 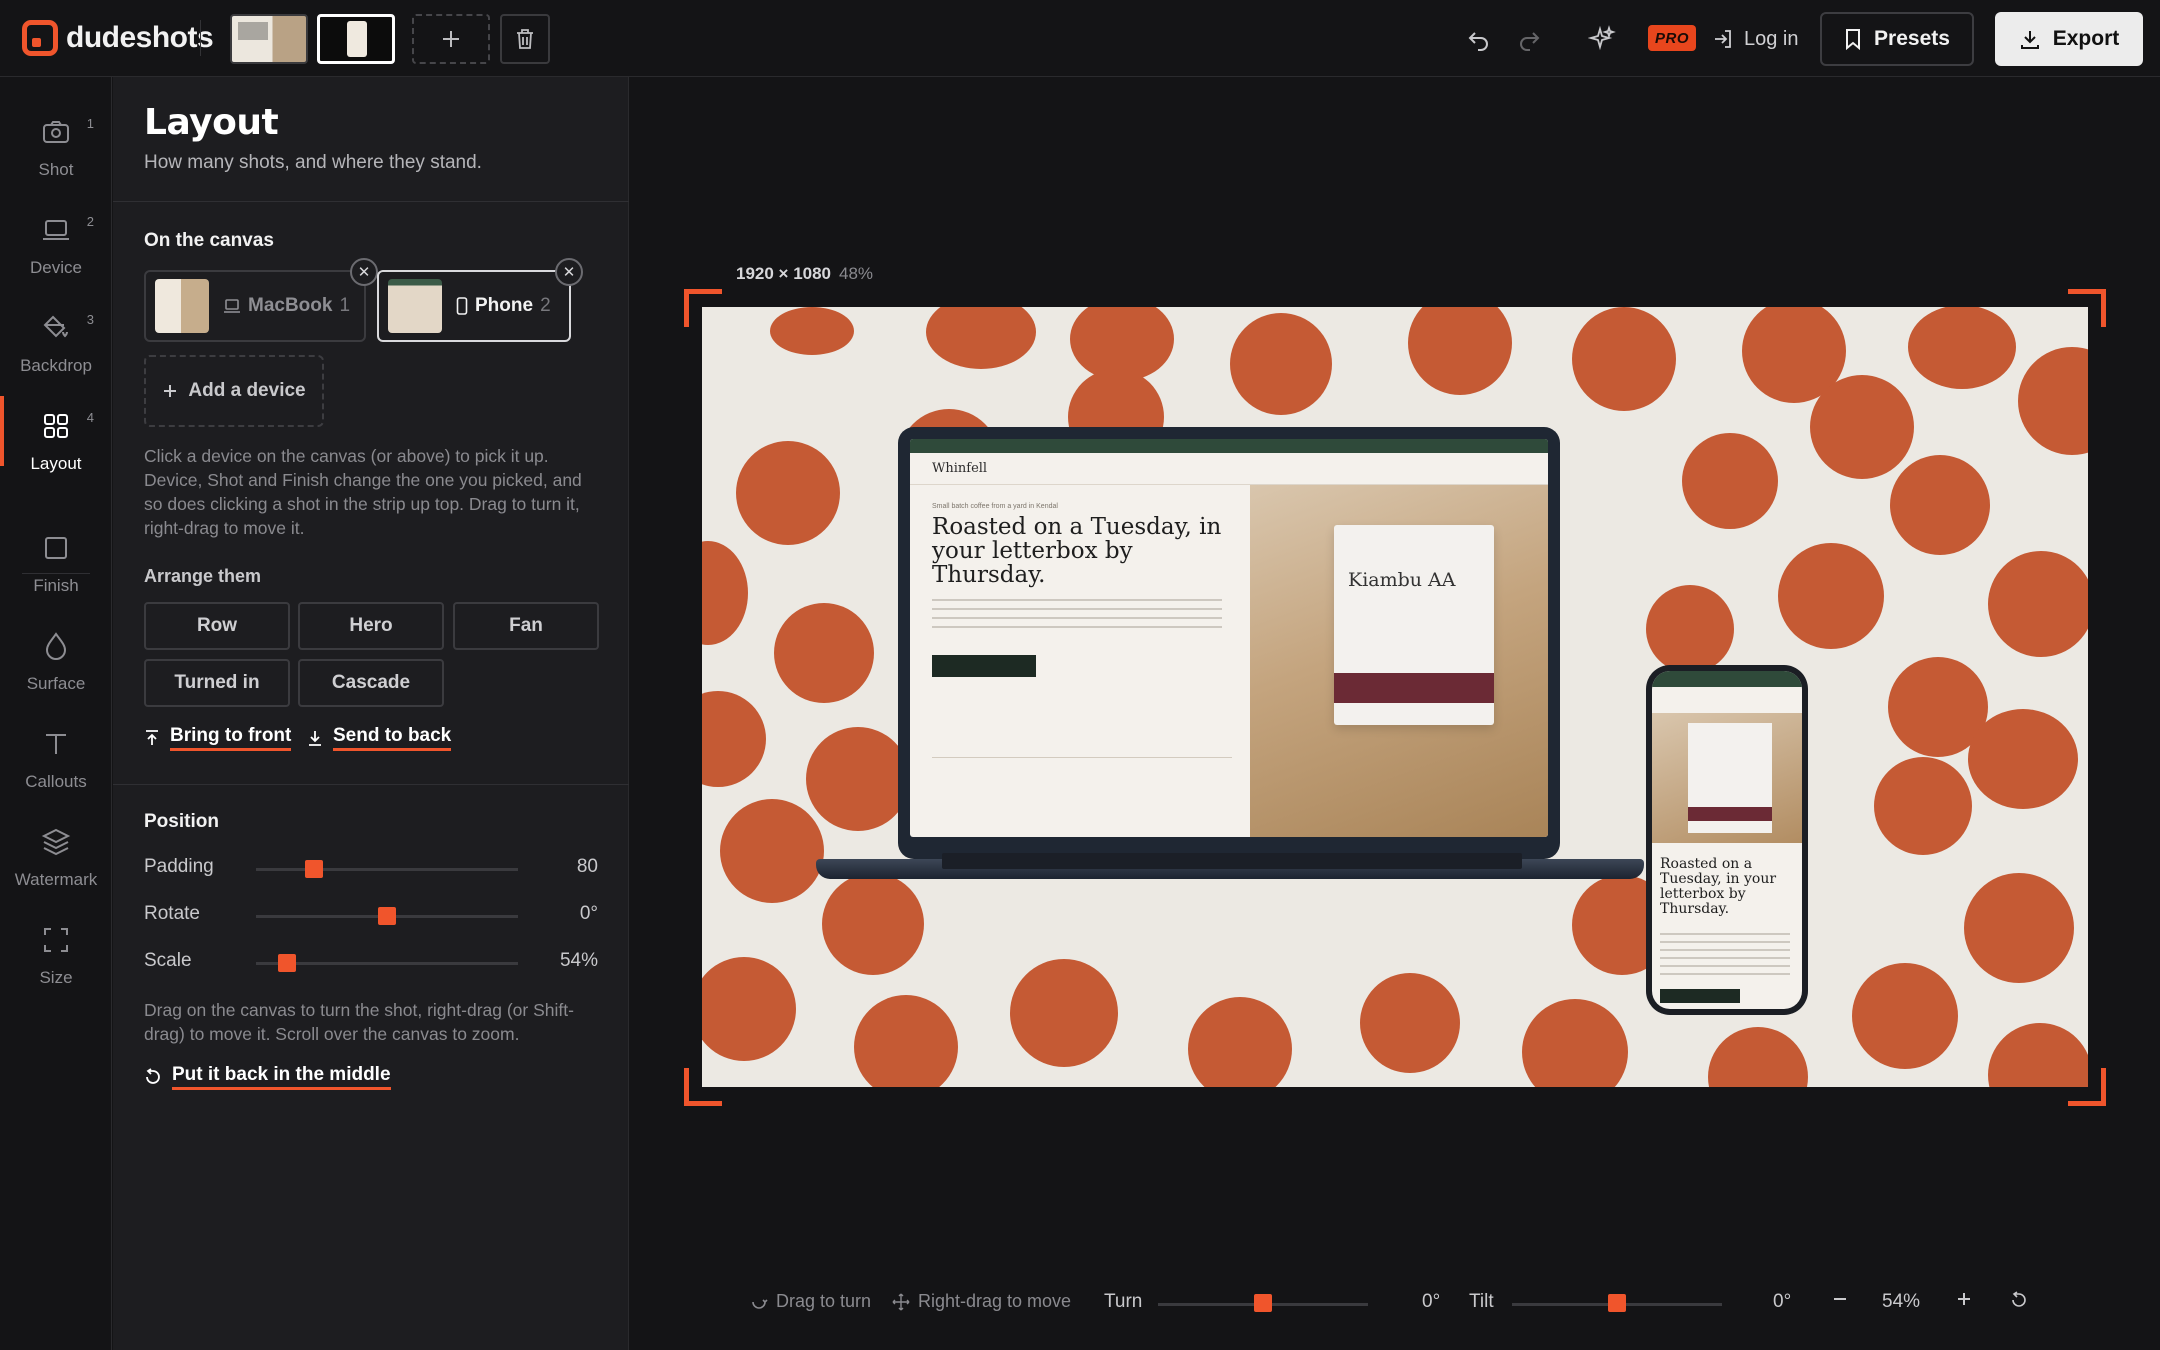 What do you see at coordinates (209, 240) in the screenshot?
I see `on-canvas-heading: On the canvas` at bounding box center [209, 240].